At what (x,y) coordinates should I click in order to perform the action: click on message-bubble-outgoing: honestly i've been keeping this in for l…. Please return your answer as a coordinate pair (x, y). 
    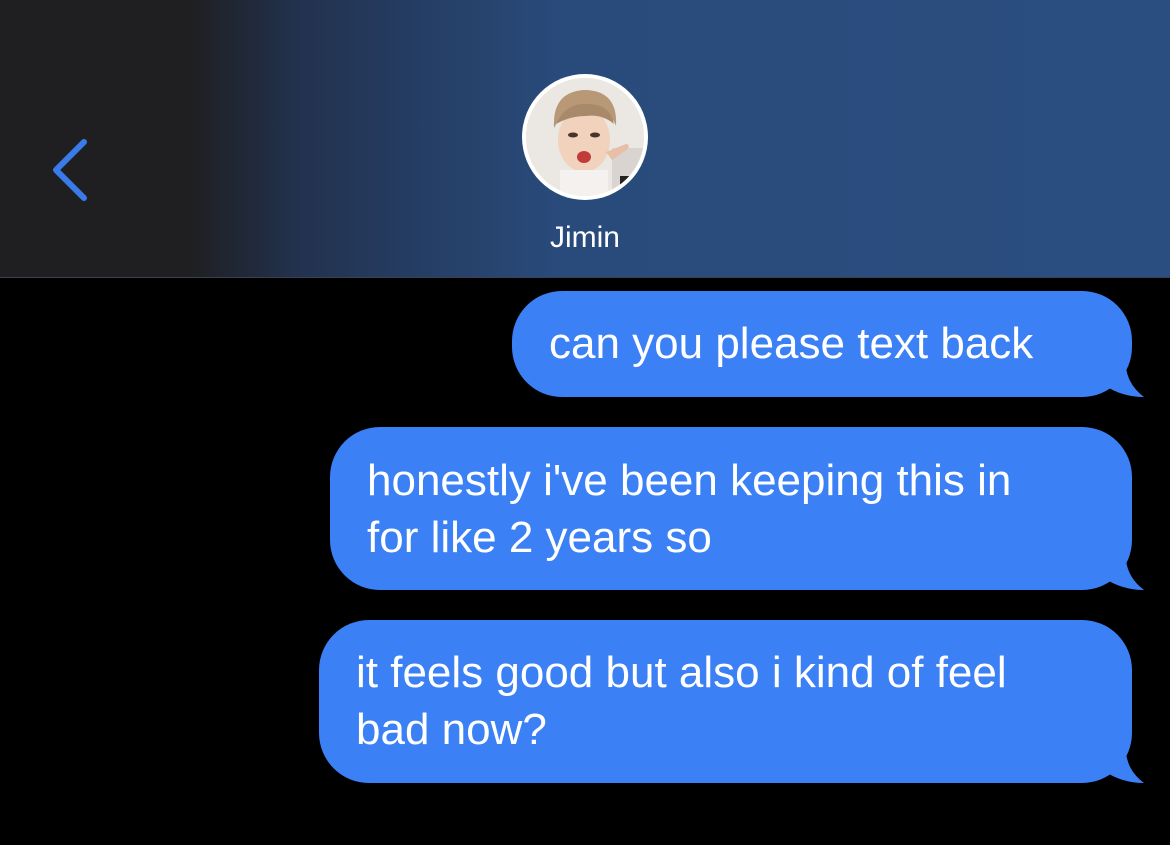
    Looking at the image, I should click on (737, 508).